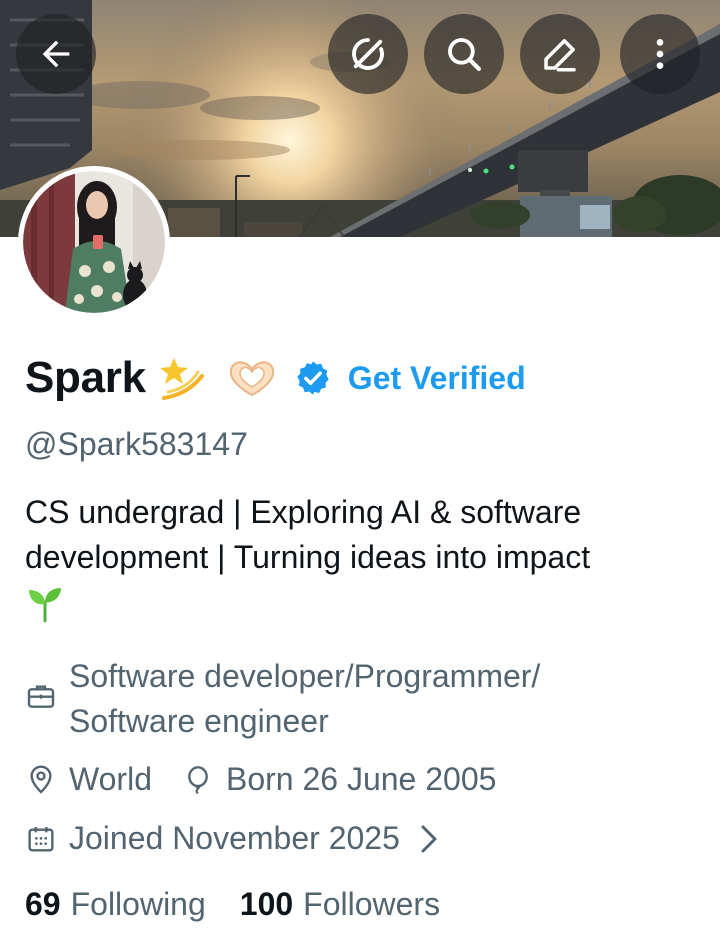  I want to click on birthday-text: Born 26 June 2005, so click(361, 779).